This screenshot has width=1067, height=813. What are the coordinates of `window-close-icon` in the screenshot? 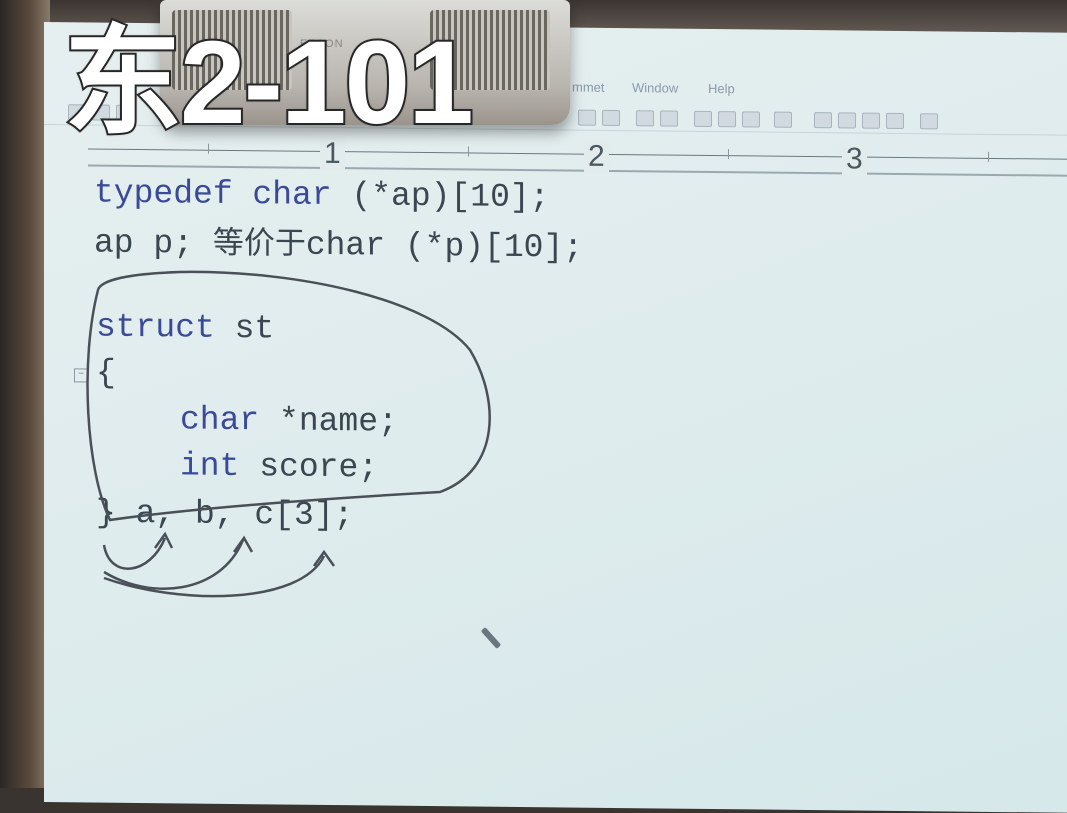 It's located at (895, 121).